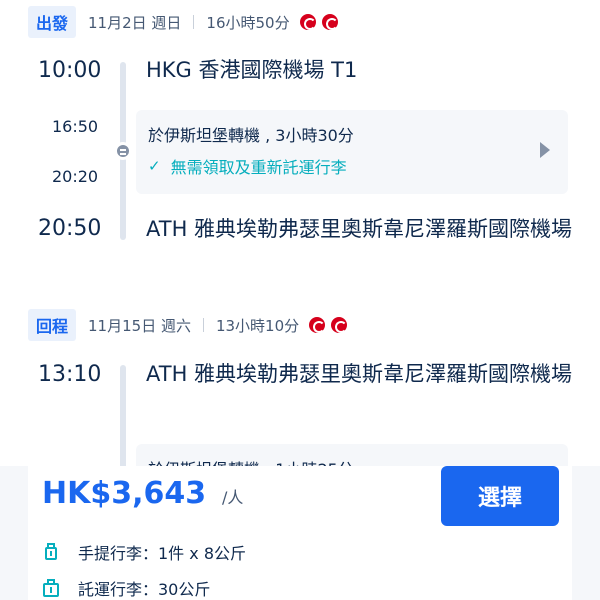  What do you see at coordinates (258, 167) in the screenshot?
I see `baggage-note-text: 無需領取及重新託運行李` at bounding box center [258, 167].